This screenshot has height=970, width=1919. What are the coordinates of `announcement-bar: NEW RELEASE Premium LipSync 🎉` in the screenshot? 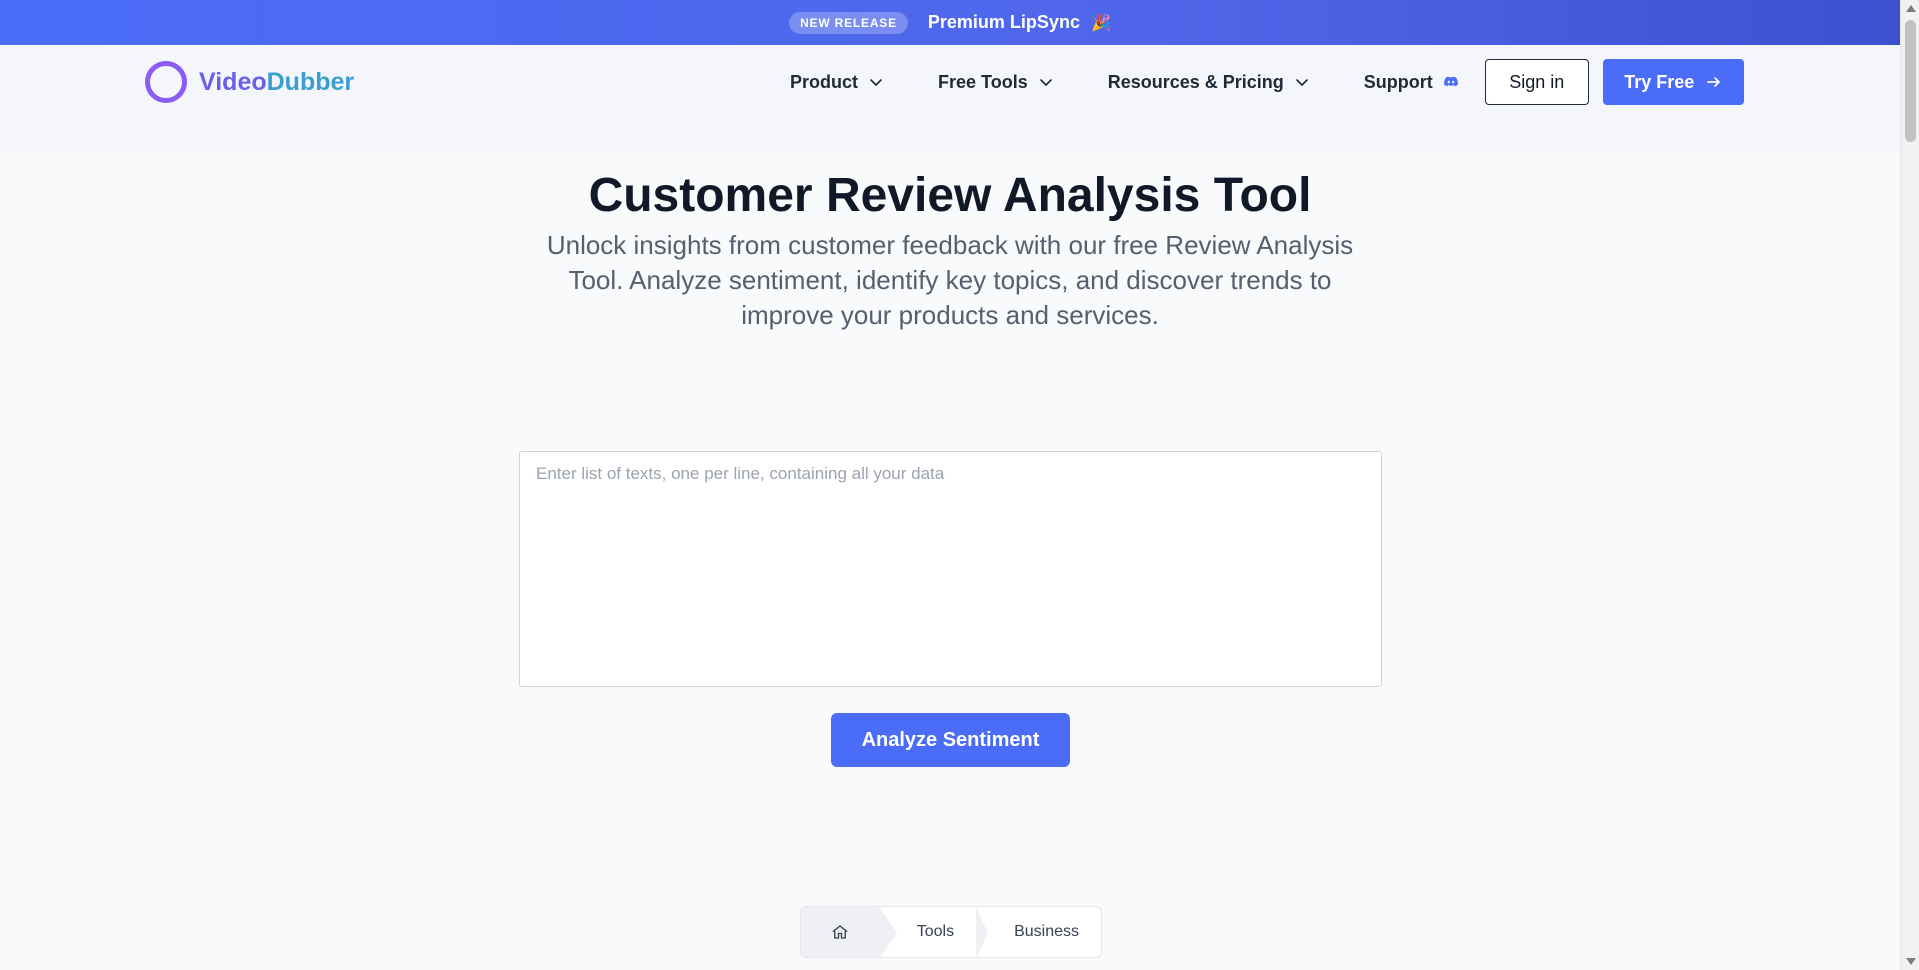 It's located at (950, 22).